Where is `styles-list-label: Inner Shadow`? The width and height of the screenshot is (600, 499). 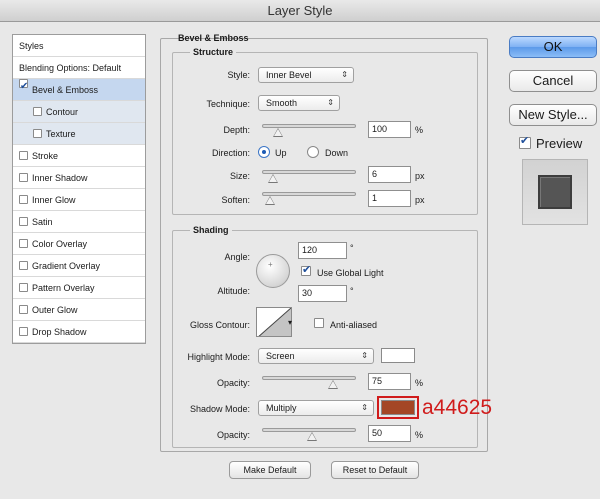
styles-list-label: Inner Shadow is located at coordinates (60, 178).